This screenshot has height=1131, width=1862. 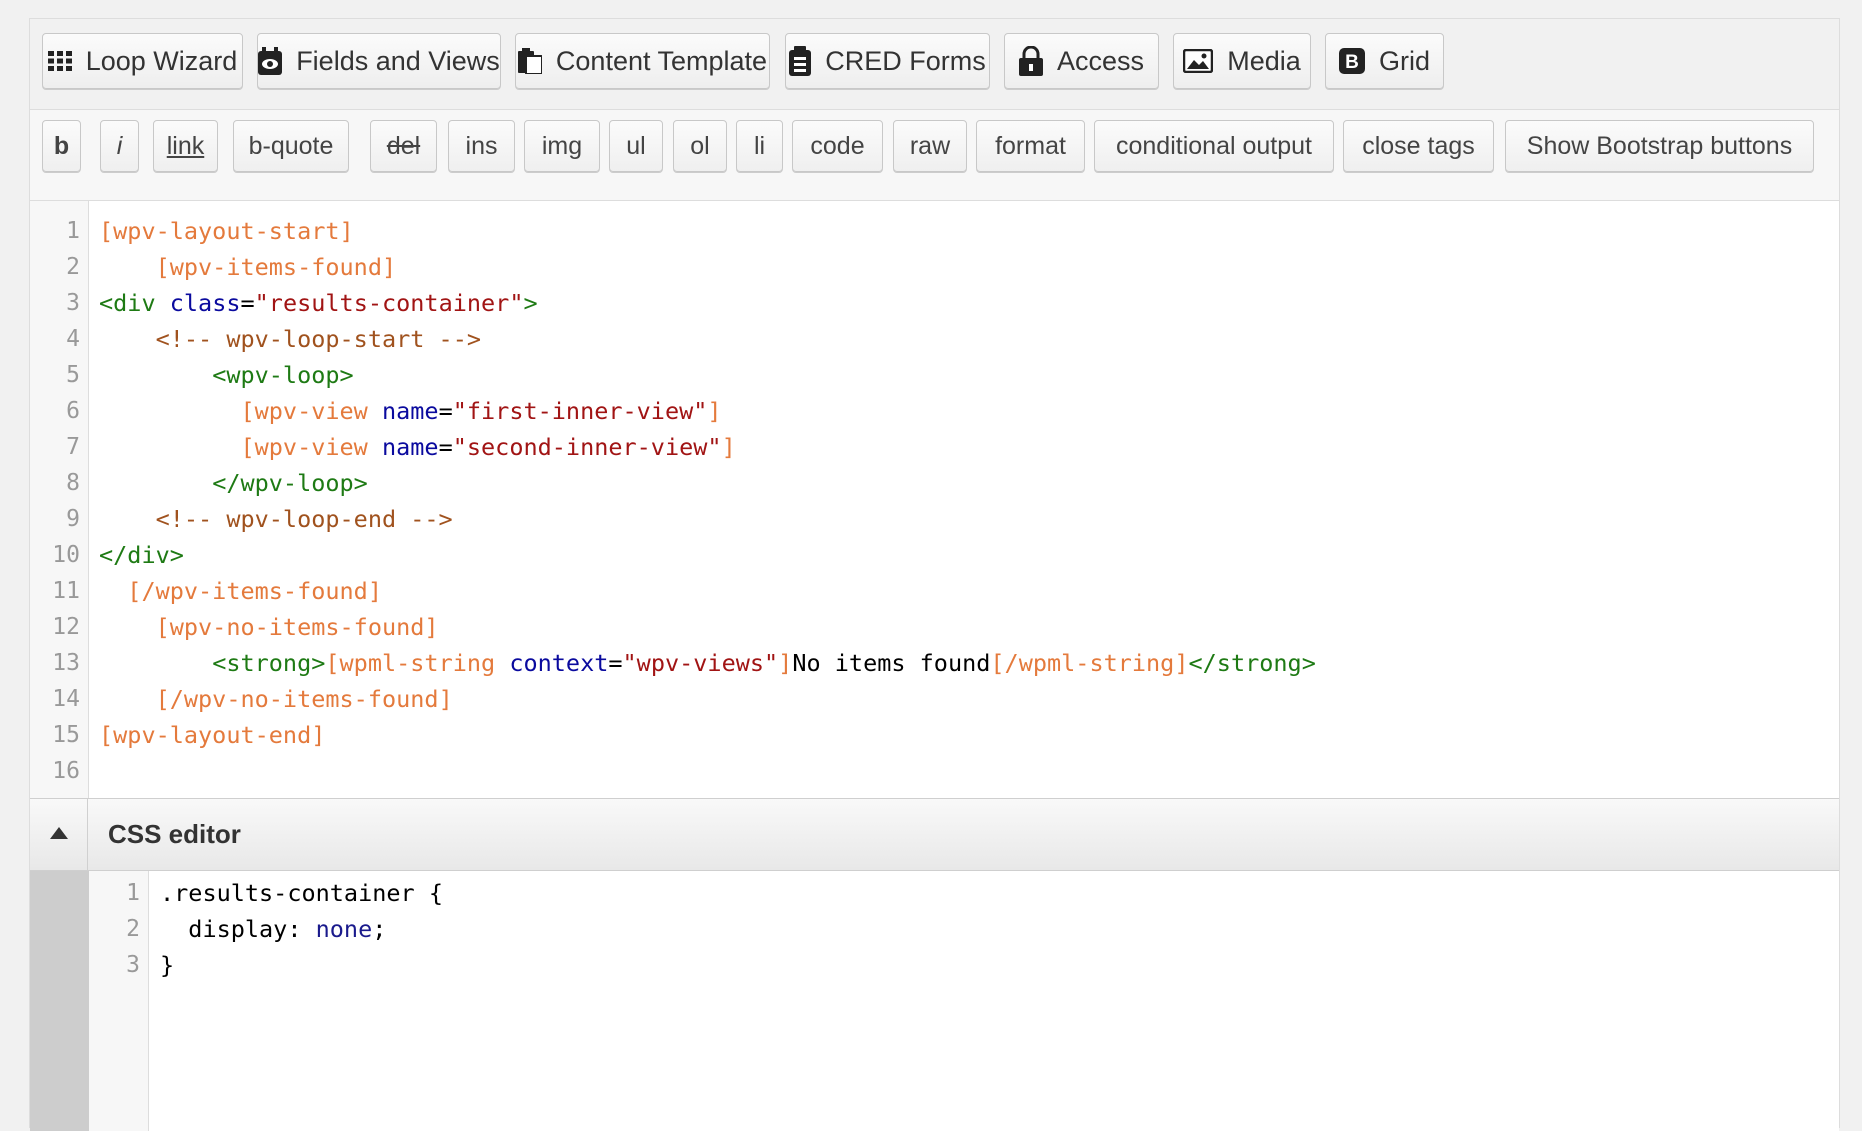 I want to click on line-number: 2, so click(x=73, y=267).